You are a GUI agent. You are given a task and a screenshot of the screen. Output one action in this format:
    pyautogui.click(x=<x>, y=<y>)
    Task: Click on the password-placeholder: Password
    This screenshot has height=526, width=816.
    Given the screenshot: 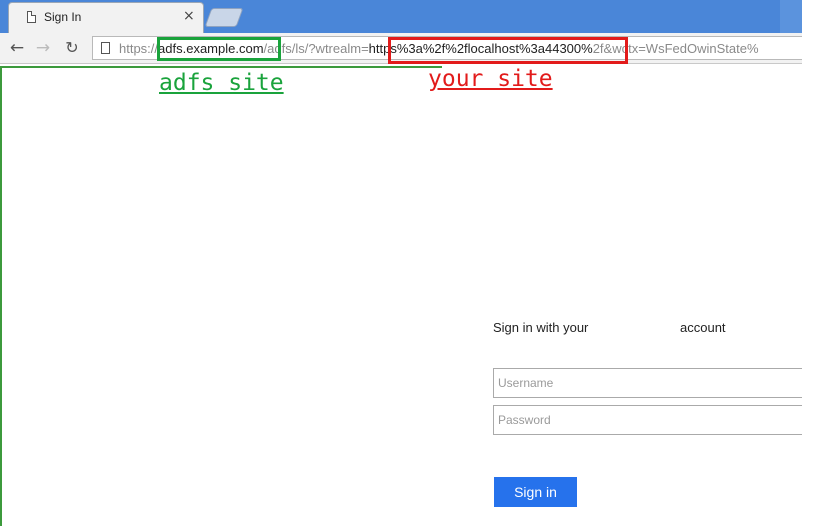 What is the action you would take?
    pyautogui.click(x=524, y=420)
    